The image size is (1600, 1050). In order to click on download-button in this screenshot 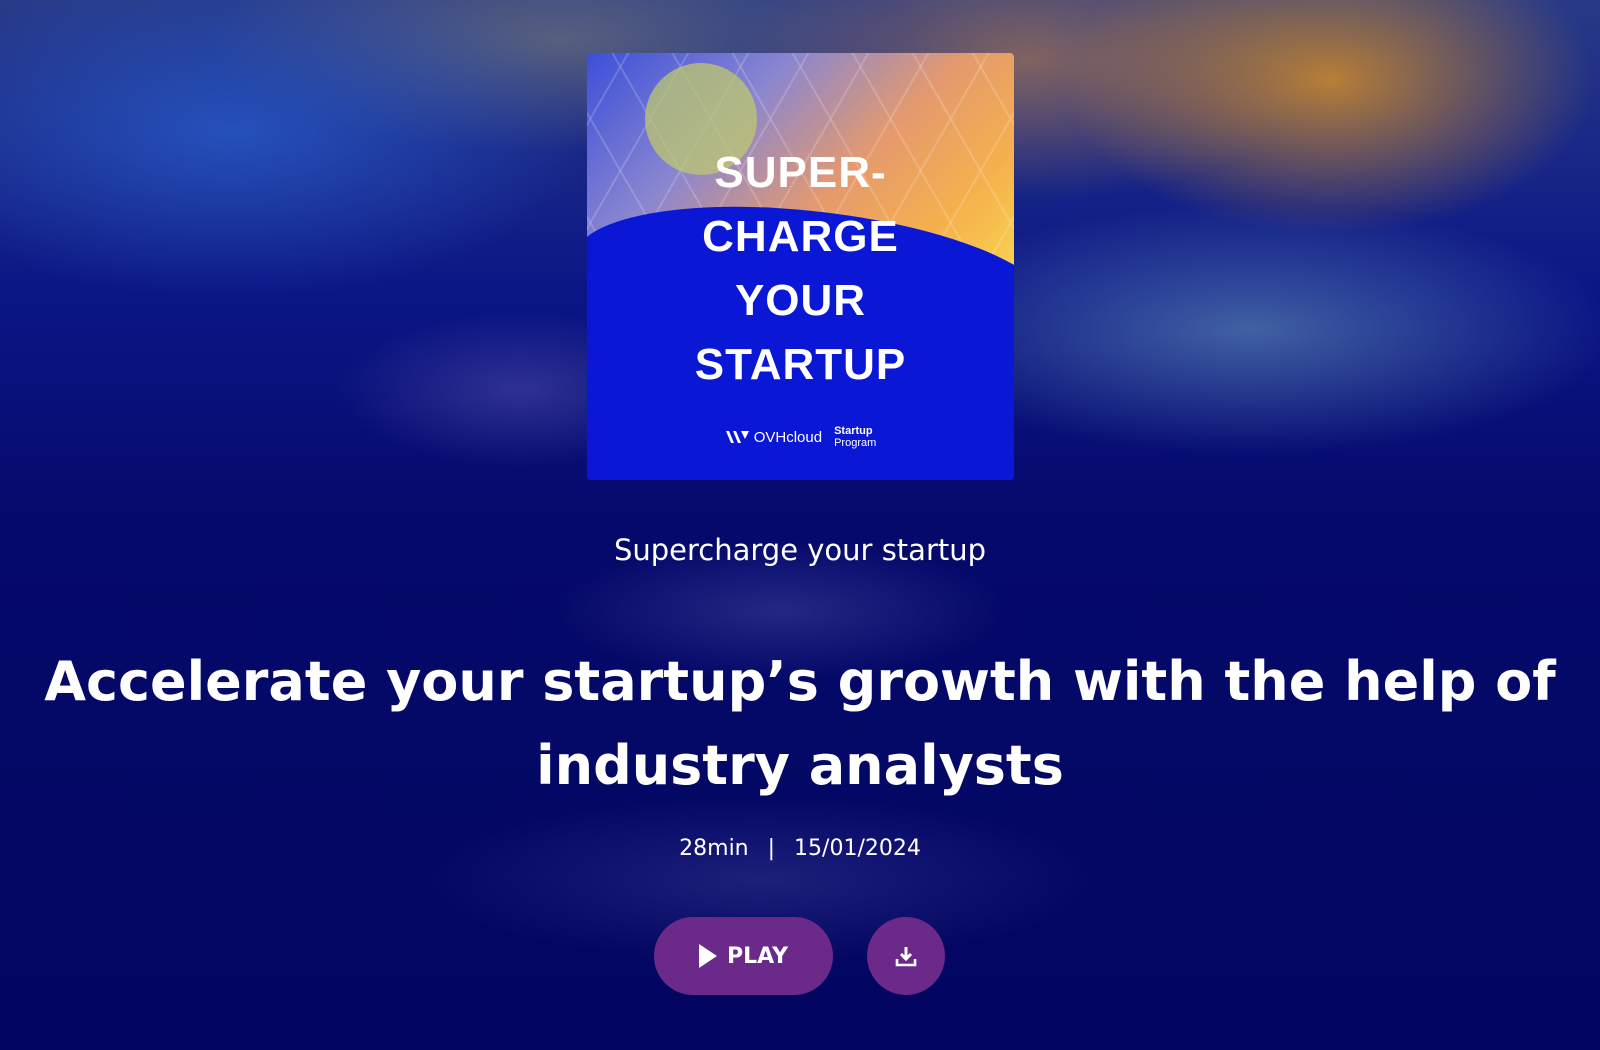, I will do `click(906, 956)`.